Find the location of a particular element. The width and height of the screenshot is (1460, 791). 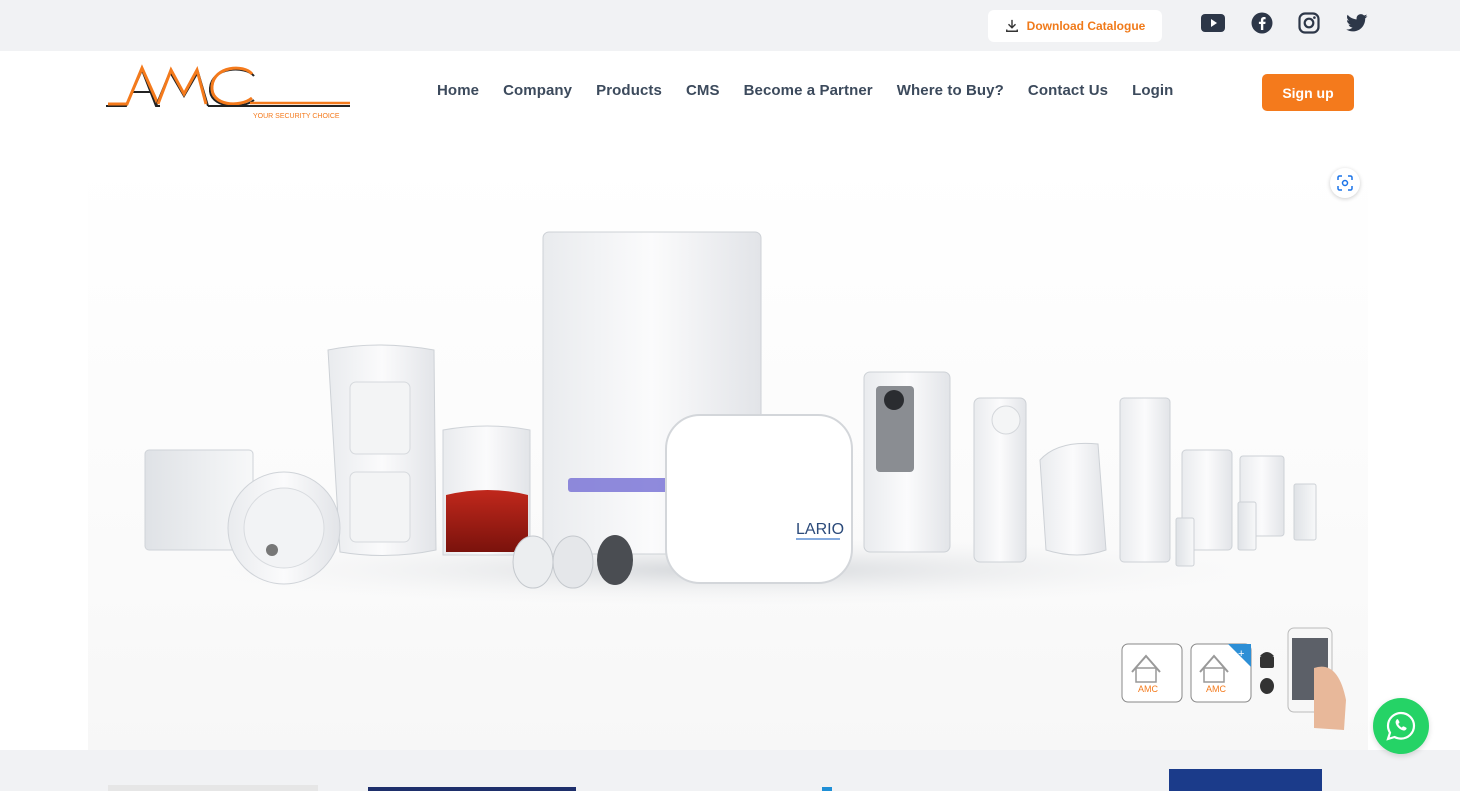

amc-plus-app-badge: + AMC is located at coordinates (1221, 673).